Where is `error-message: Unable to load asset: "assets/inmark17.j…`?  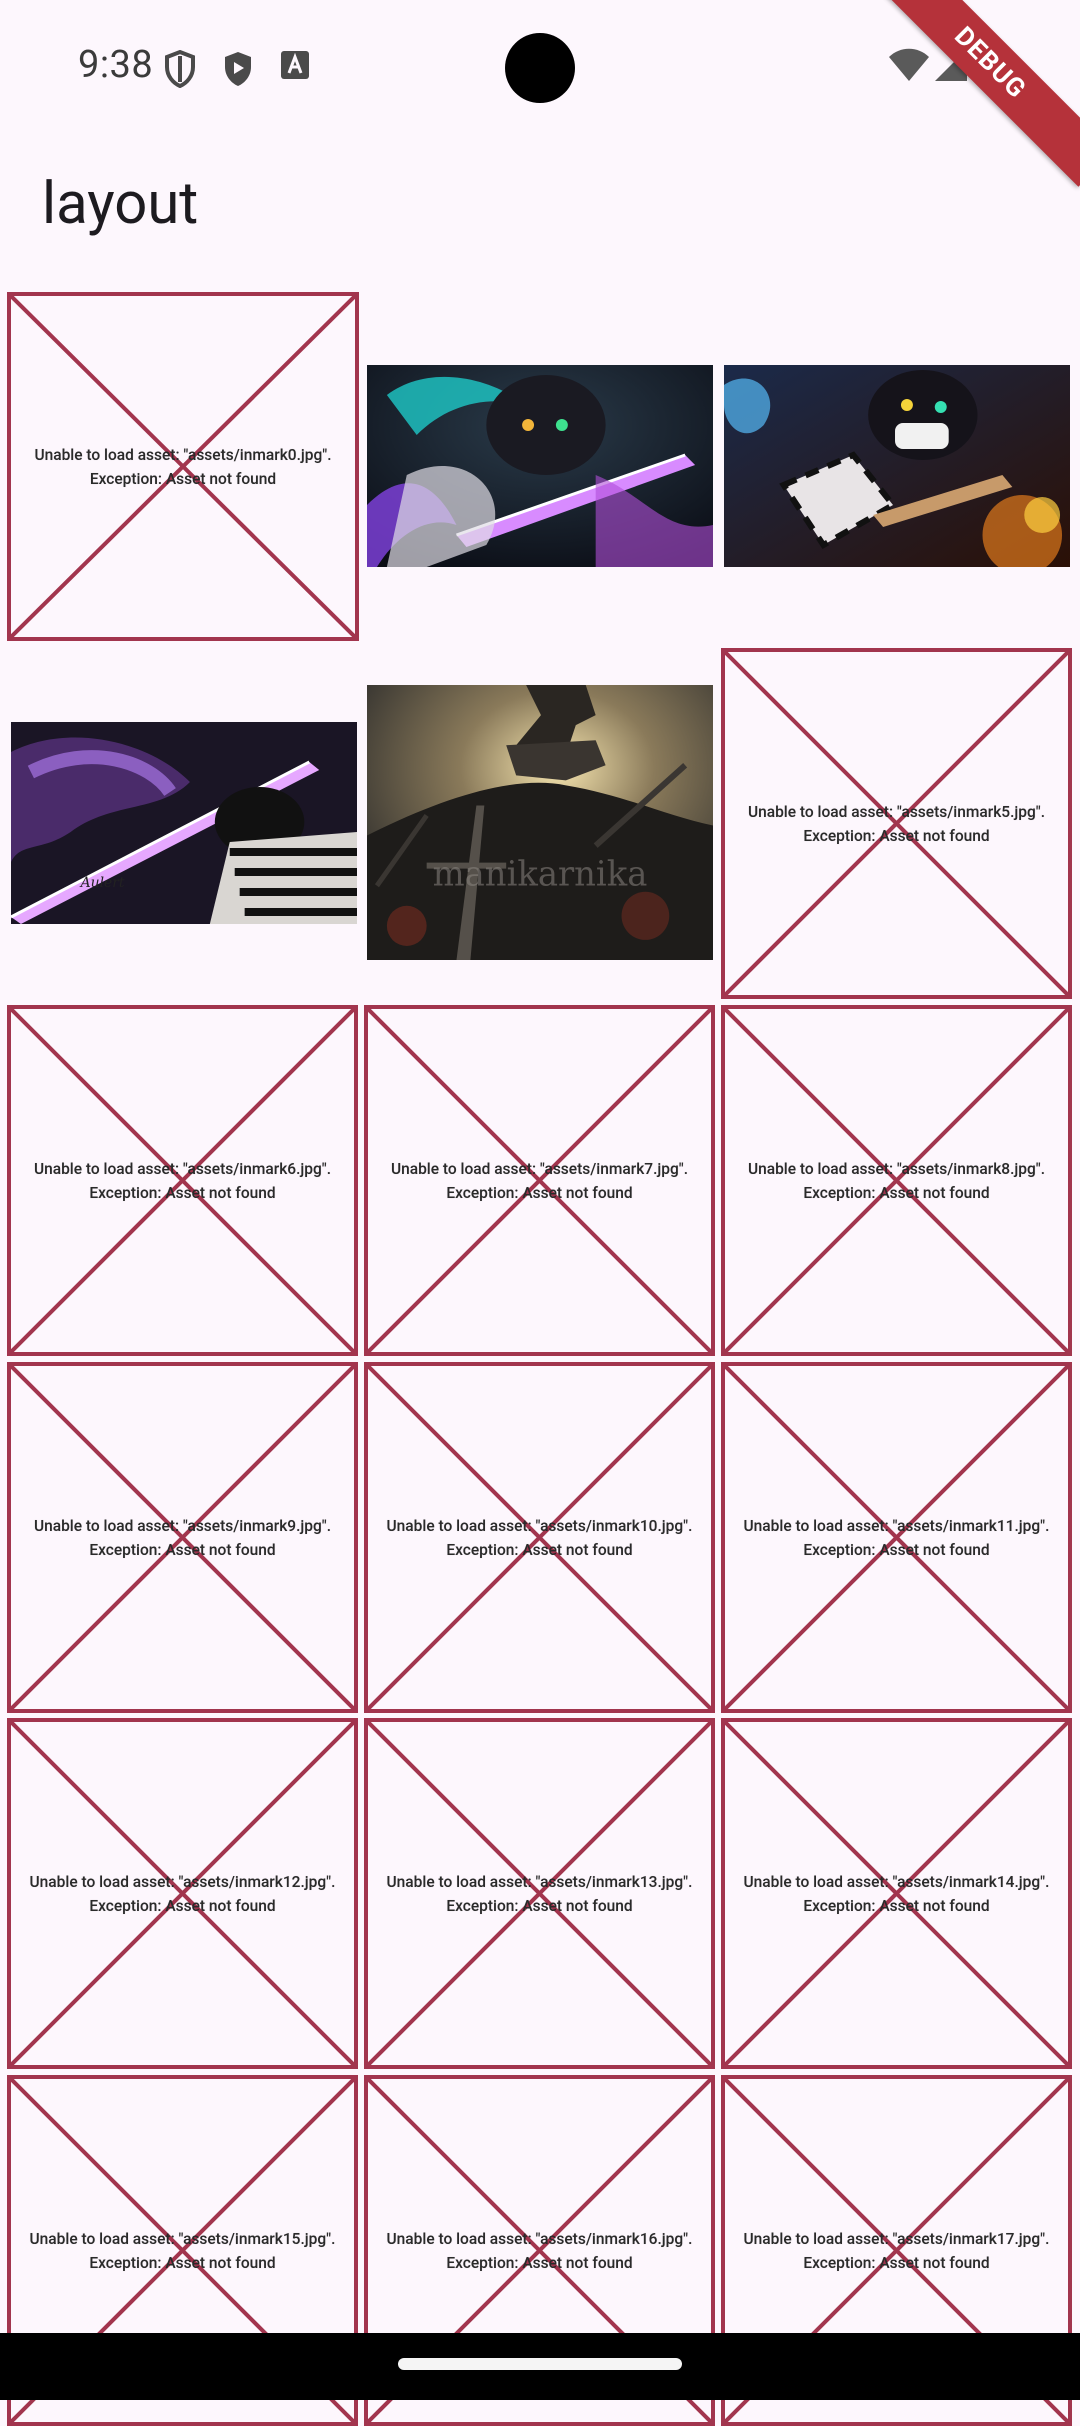 error-message: Unable to load asset: "assets/inmark17.j… is located at coordinates (896, 2251).